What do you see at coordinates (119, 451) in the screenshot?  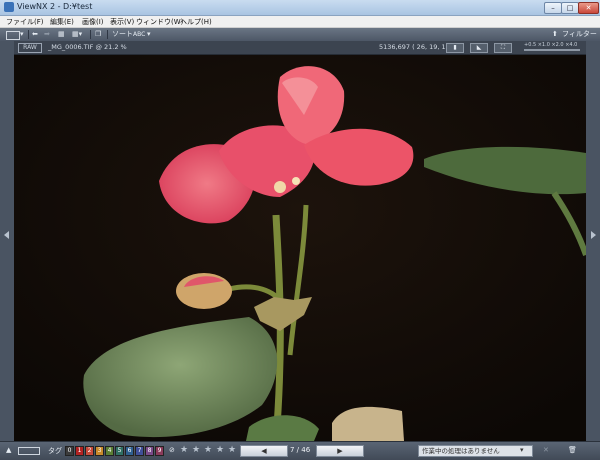 I see `label-5: 5` at bounding box center [119, 451].